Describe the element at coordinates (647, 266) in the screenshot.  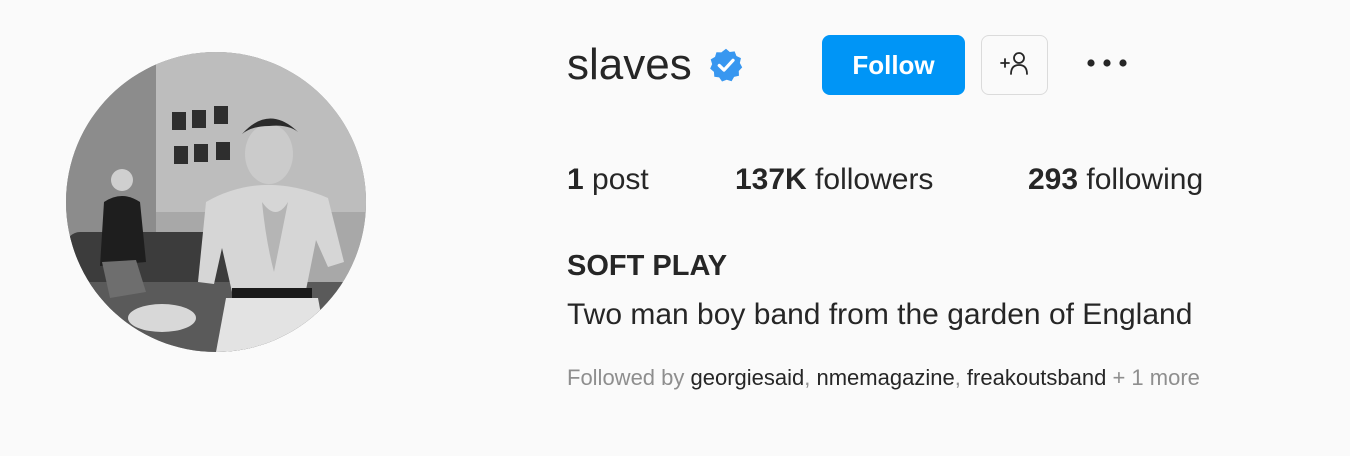
I see `profile-full-name: SOFT PLAY` at that location.